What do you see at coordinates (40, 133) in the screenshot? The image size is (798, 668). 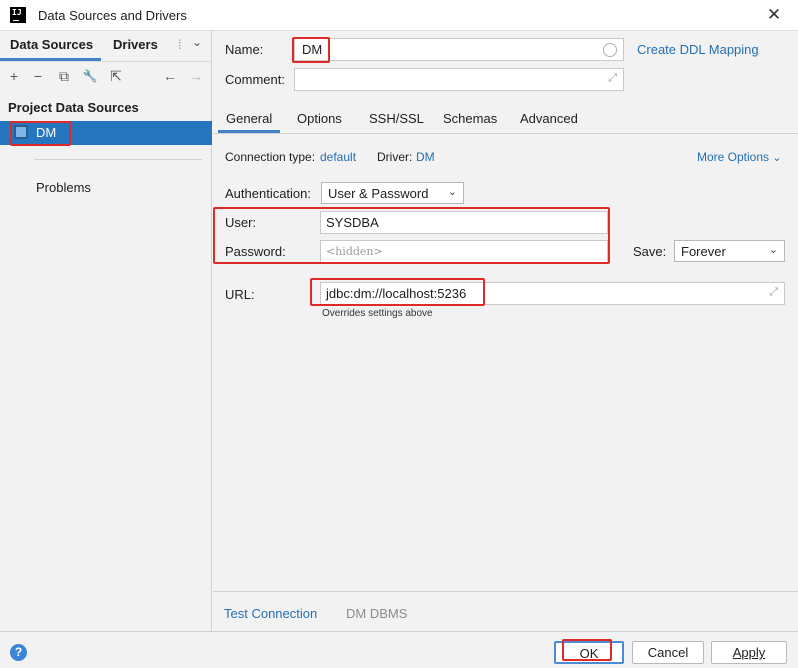 I see `annotation-highlight-datasource` at bounding box center [40, 133].